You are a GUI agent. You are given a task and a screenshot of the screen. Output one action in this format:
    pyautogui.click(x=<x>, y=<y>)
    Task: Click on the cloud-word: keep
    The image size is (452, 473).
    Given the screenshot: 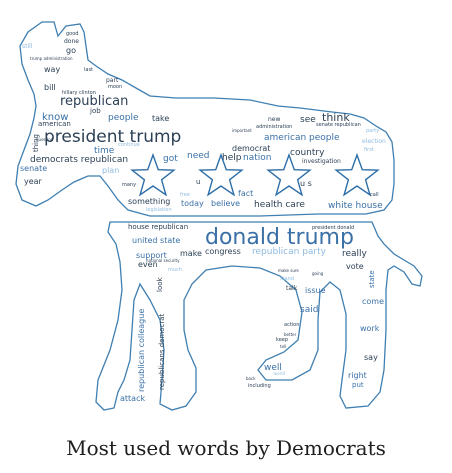 What is the action you would take?
    pyautogui.click(x=282, y=340)
    